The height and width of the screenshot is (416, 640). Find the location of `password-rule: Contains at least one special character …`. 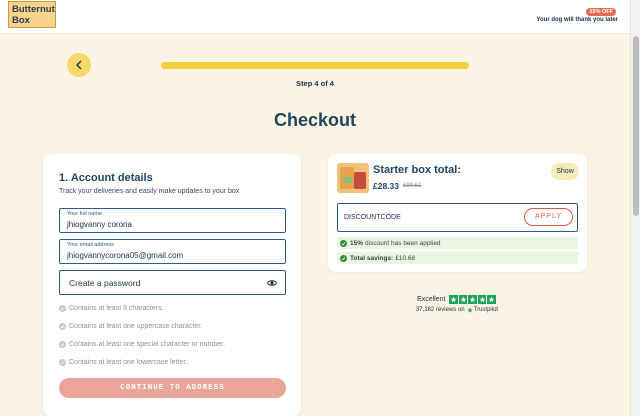

password-rule: Contains at least one special character … is located at coordinates (142, 344).